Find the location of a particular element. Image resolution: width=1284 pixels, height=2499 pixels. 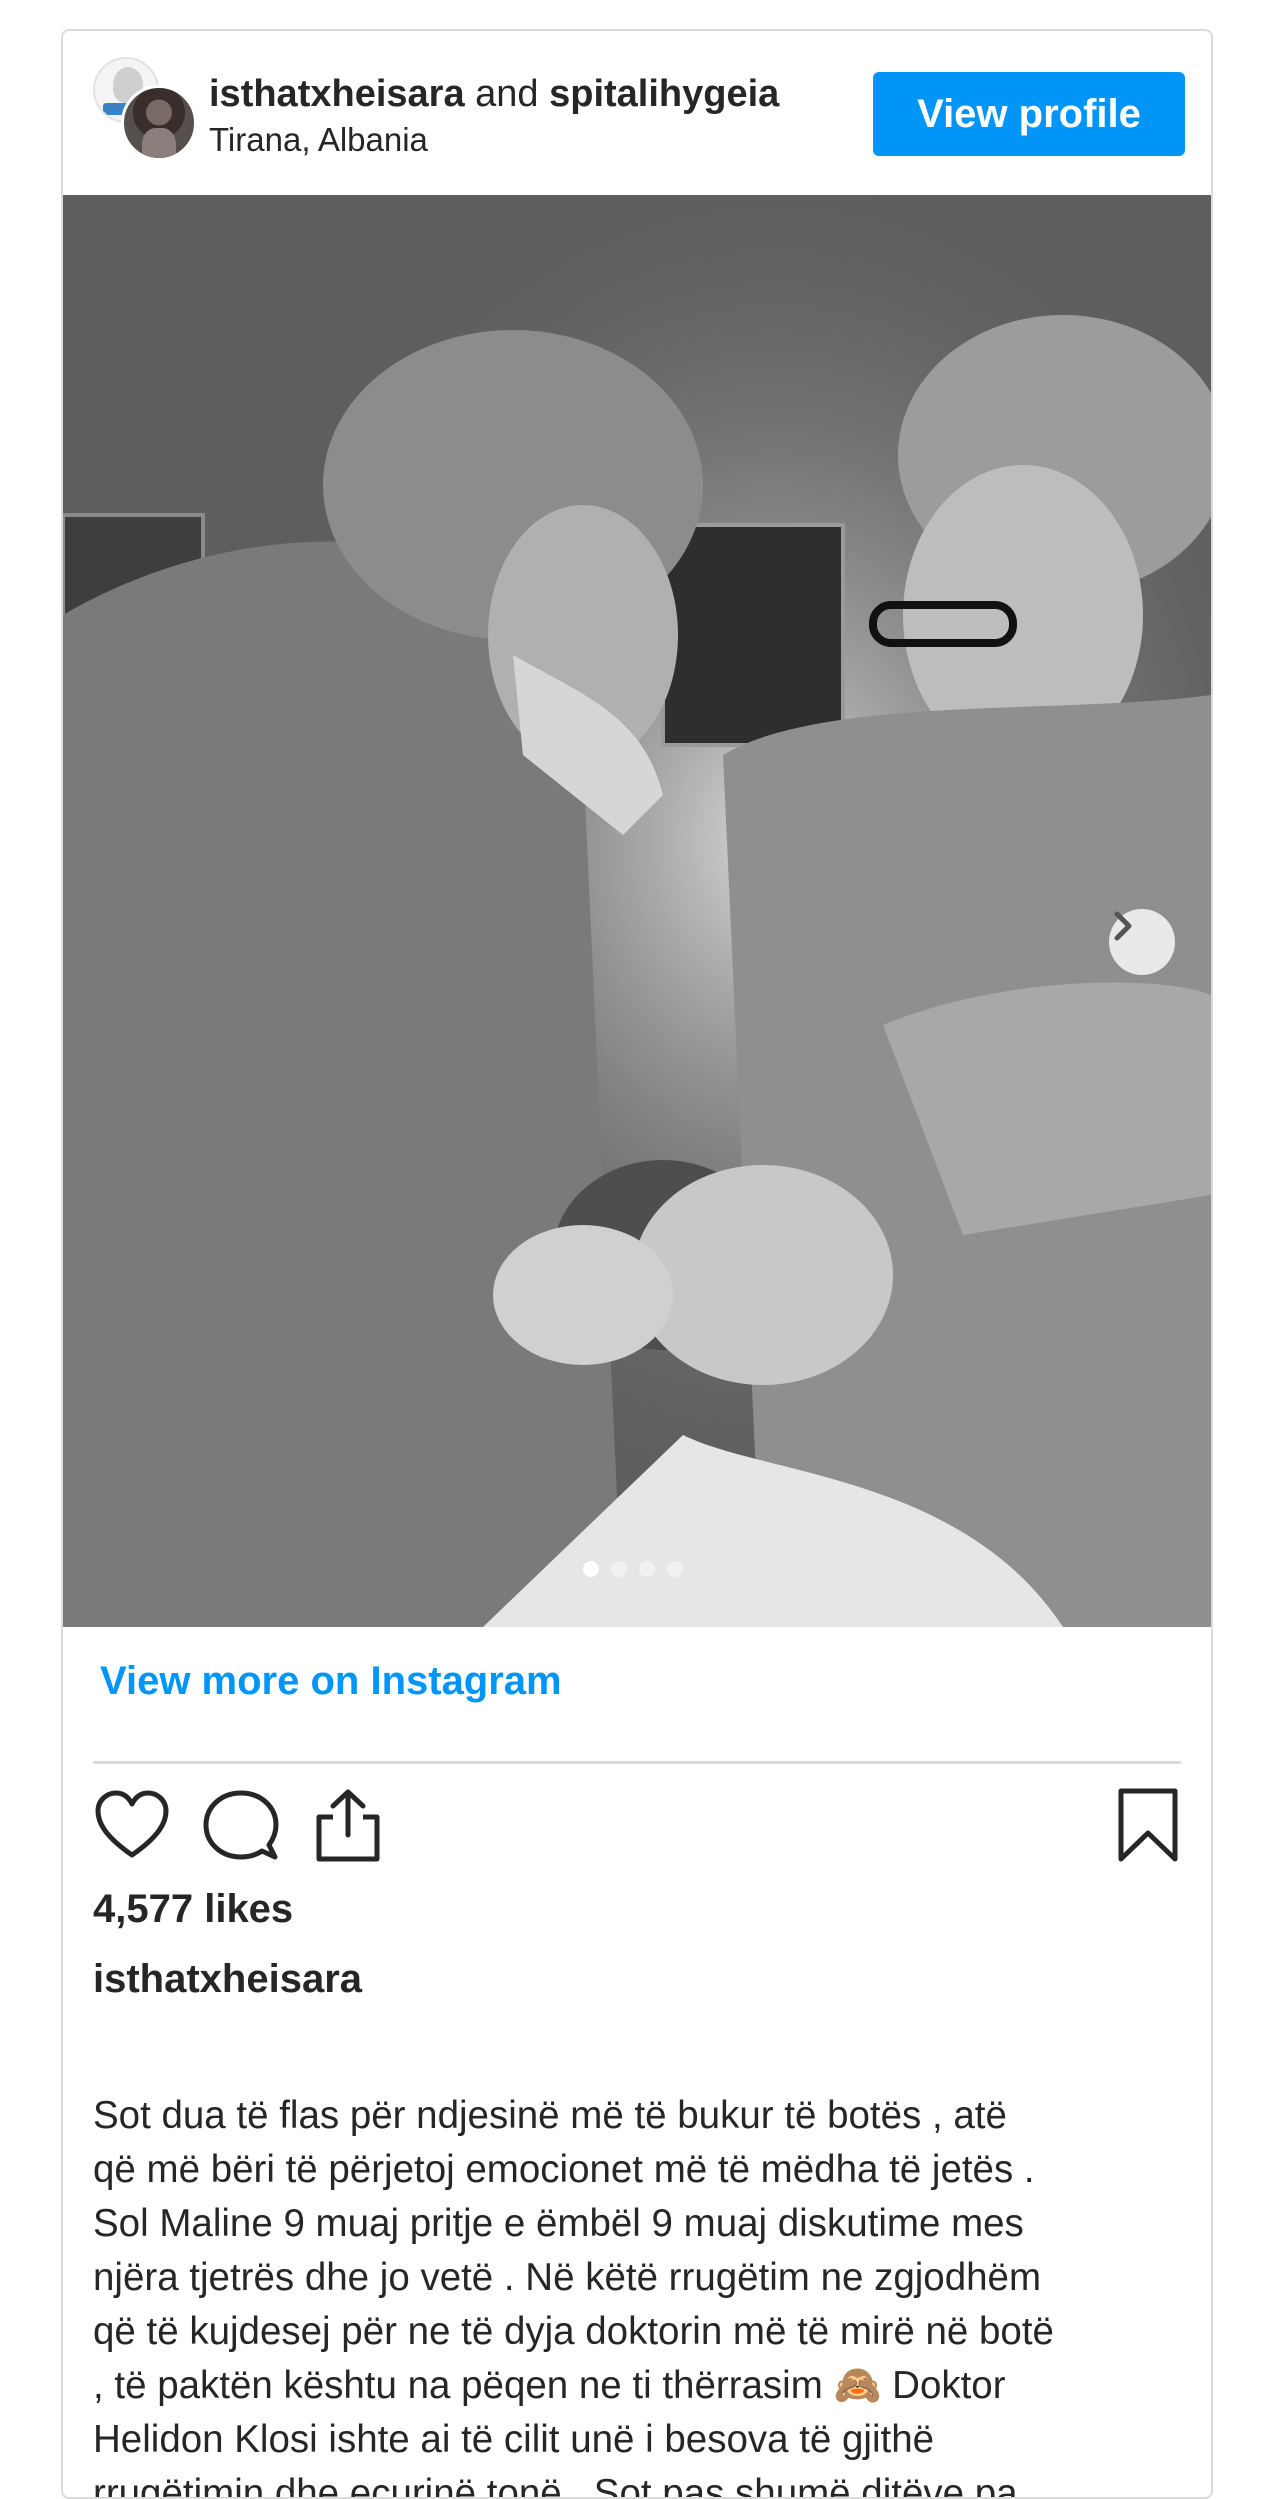

share-icon is located at coordinates (348, 1825).